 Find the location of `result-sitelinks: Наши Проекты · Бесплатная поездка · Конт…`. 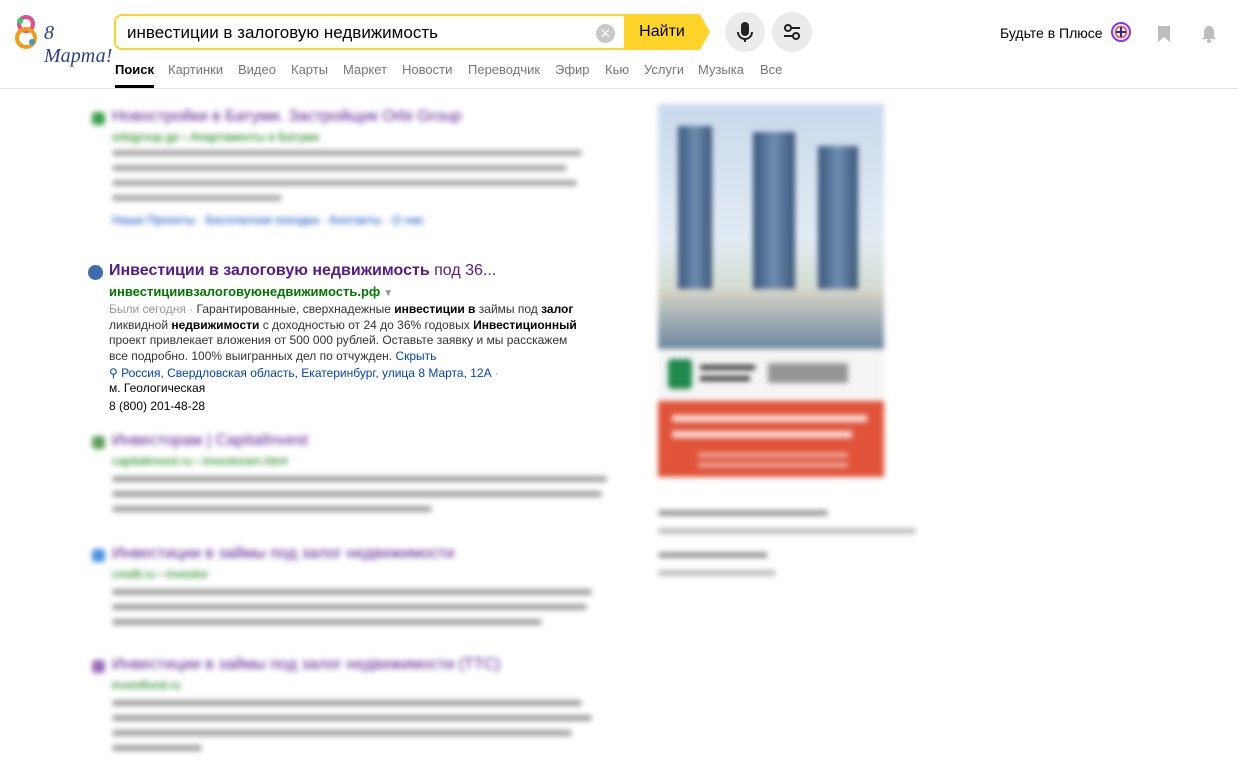

result-sitelinks: Наши Проекты · Бесплатная поездка · Конт… is located at coordinates (268, 220).